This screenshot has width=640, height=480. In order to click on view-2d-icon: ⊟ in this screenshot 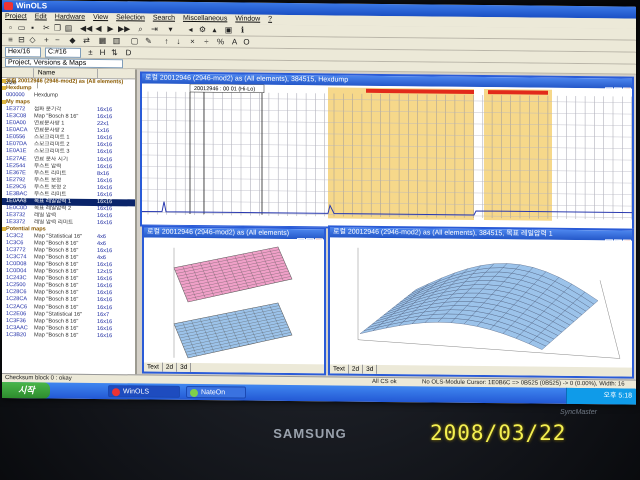, I will do `click(21, 39)`.